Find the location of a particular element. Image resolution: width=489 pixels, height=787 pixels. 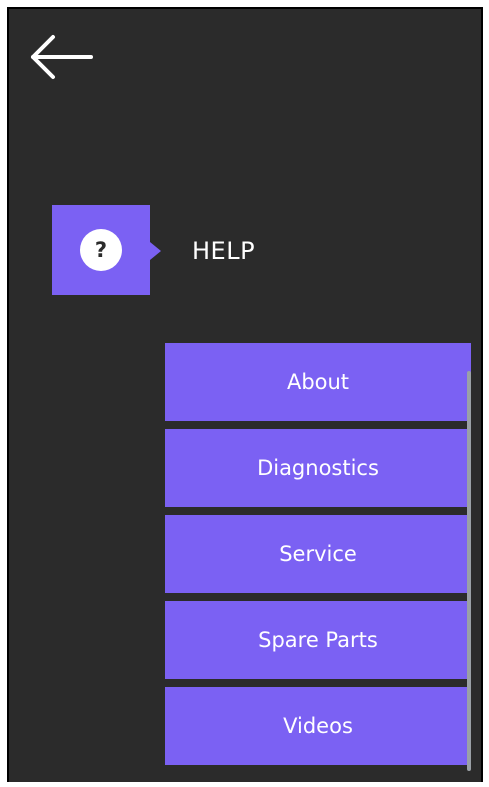

menu-item-videos: Videos is located at coordinates (318, 726).